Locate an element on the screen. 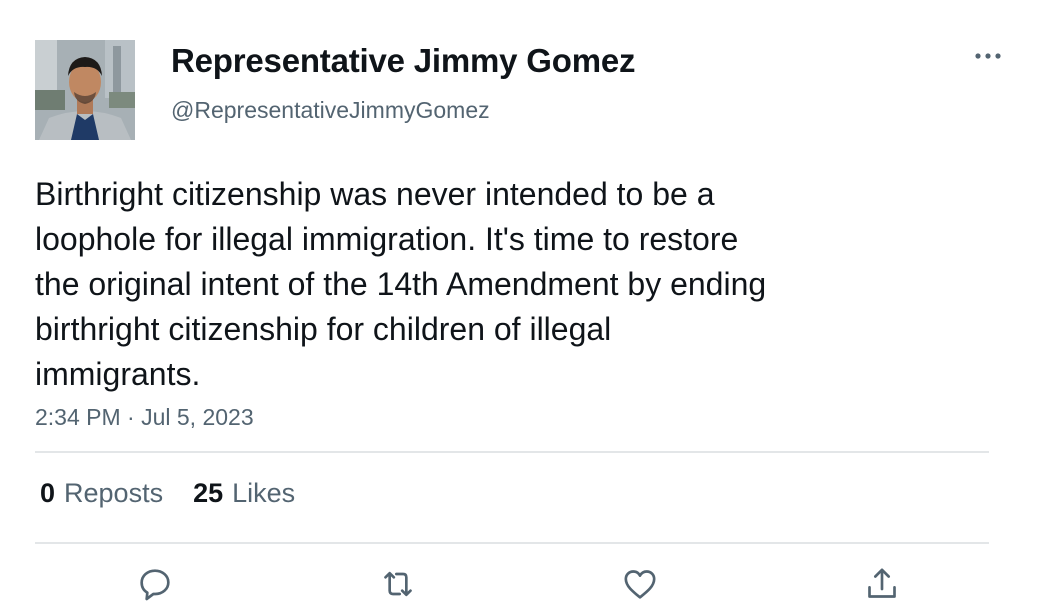  more-dots-icon is located at coordinates (988, 56).